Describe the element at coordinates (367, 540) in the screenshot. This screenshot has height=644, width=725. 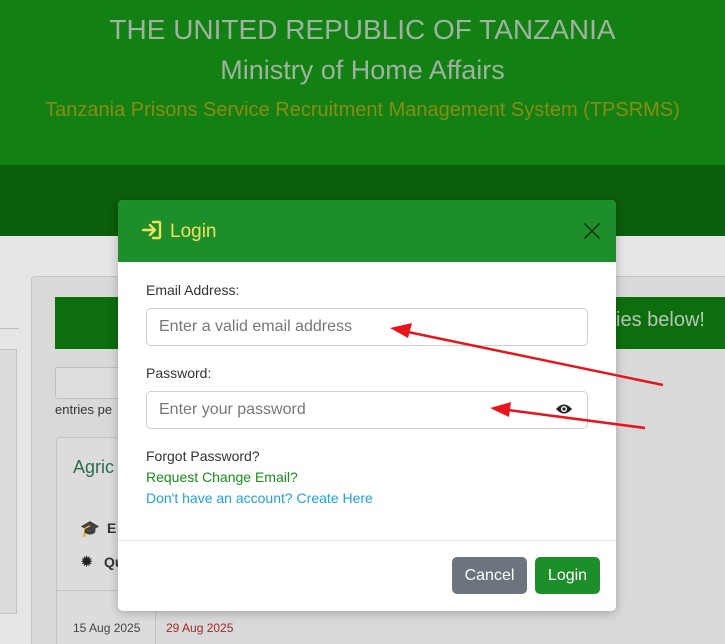
I see `modal-footer-divider` at that location.